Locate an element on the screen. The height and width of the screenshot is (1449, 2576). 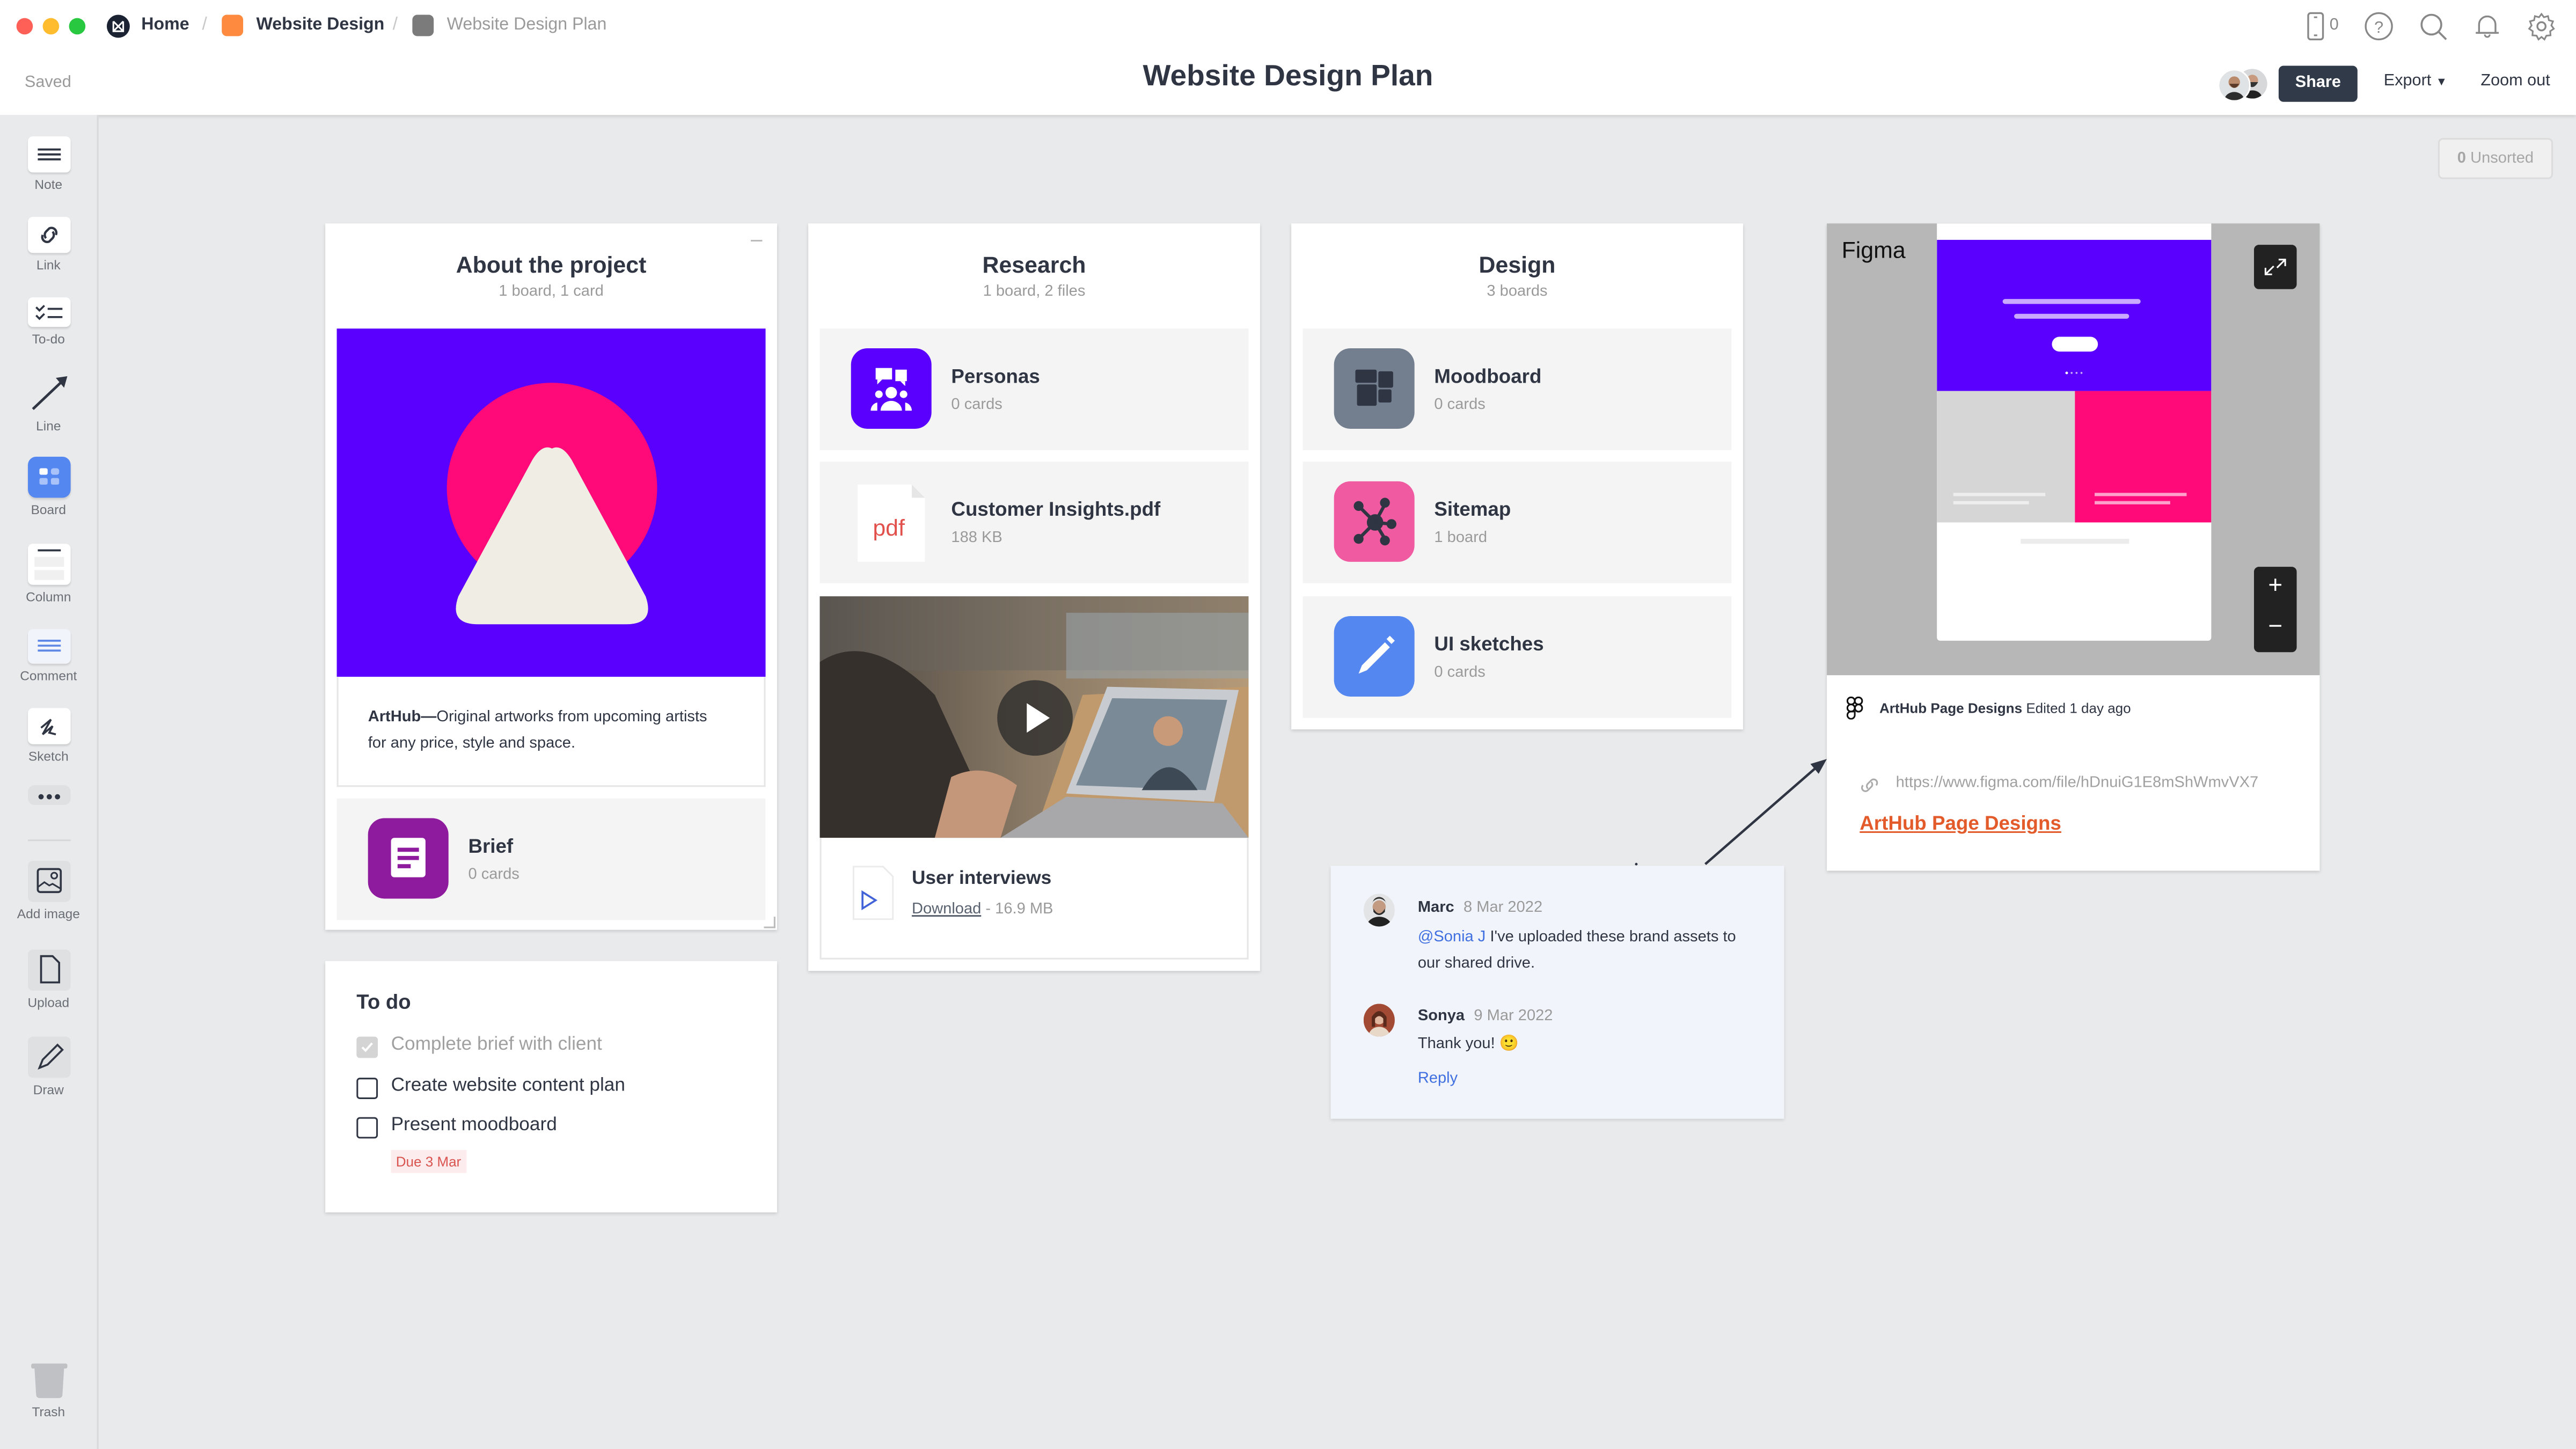
export-dropdown: Export ▼ is located at coordinates (2415, 81).